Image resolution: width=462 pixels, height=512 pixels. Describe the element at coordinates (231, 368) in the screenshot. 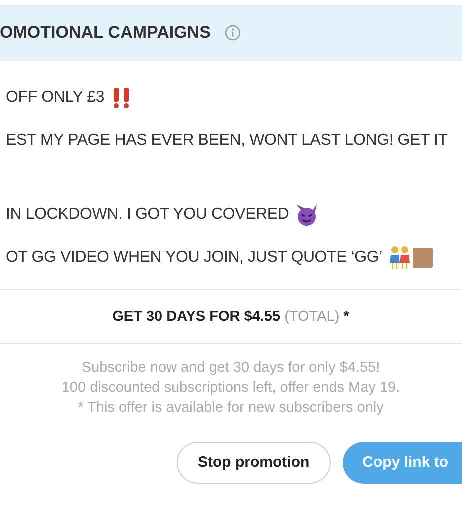

I see `offer-note: Subscribe now and get 30 days for only $4.55!` at that location.